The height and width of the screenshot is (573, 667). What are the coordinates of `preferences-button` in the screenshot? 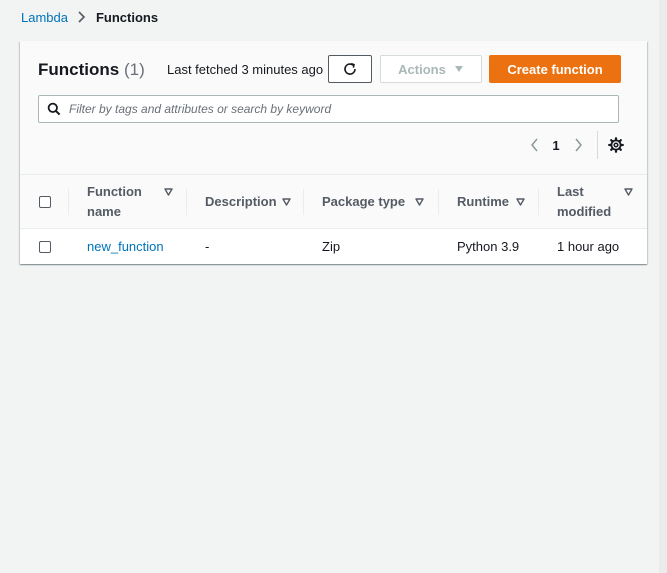 It's located at (616, 145).